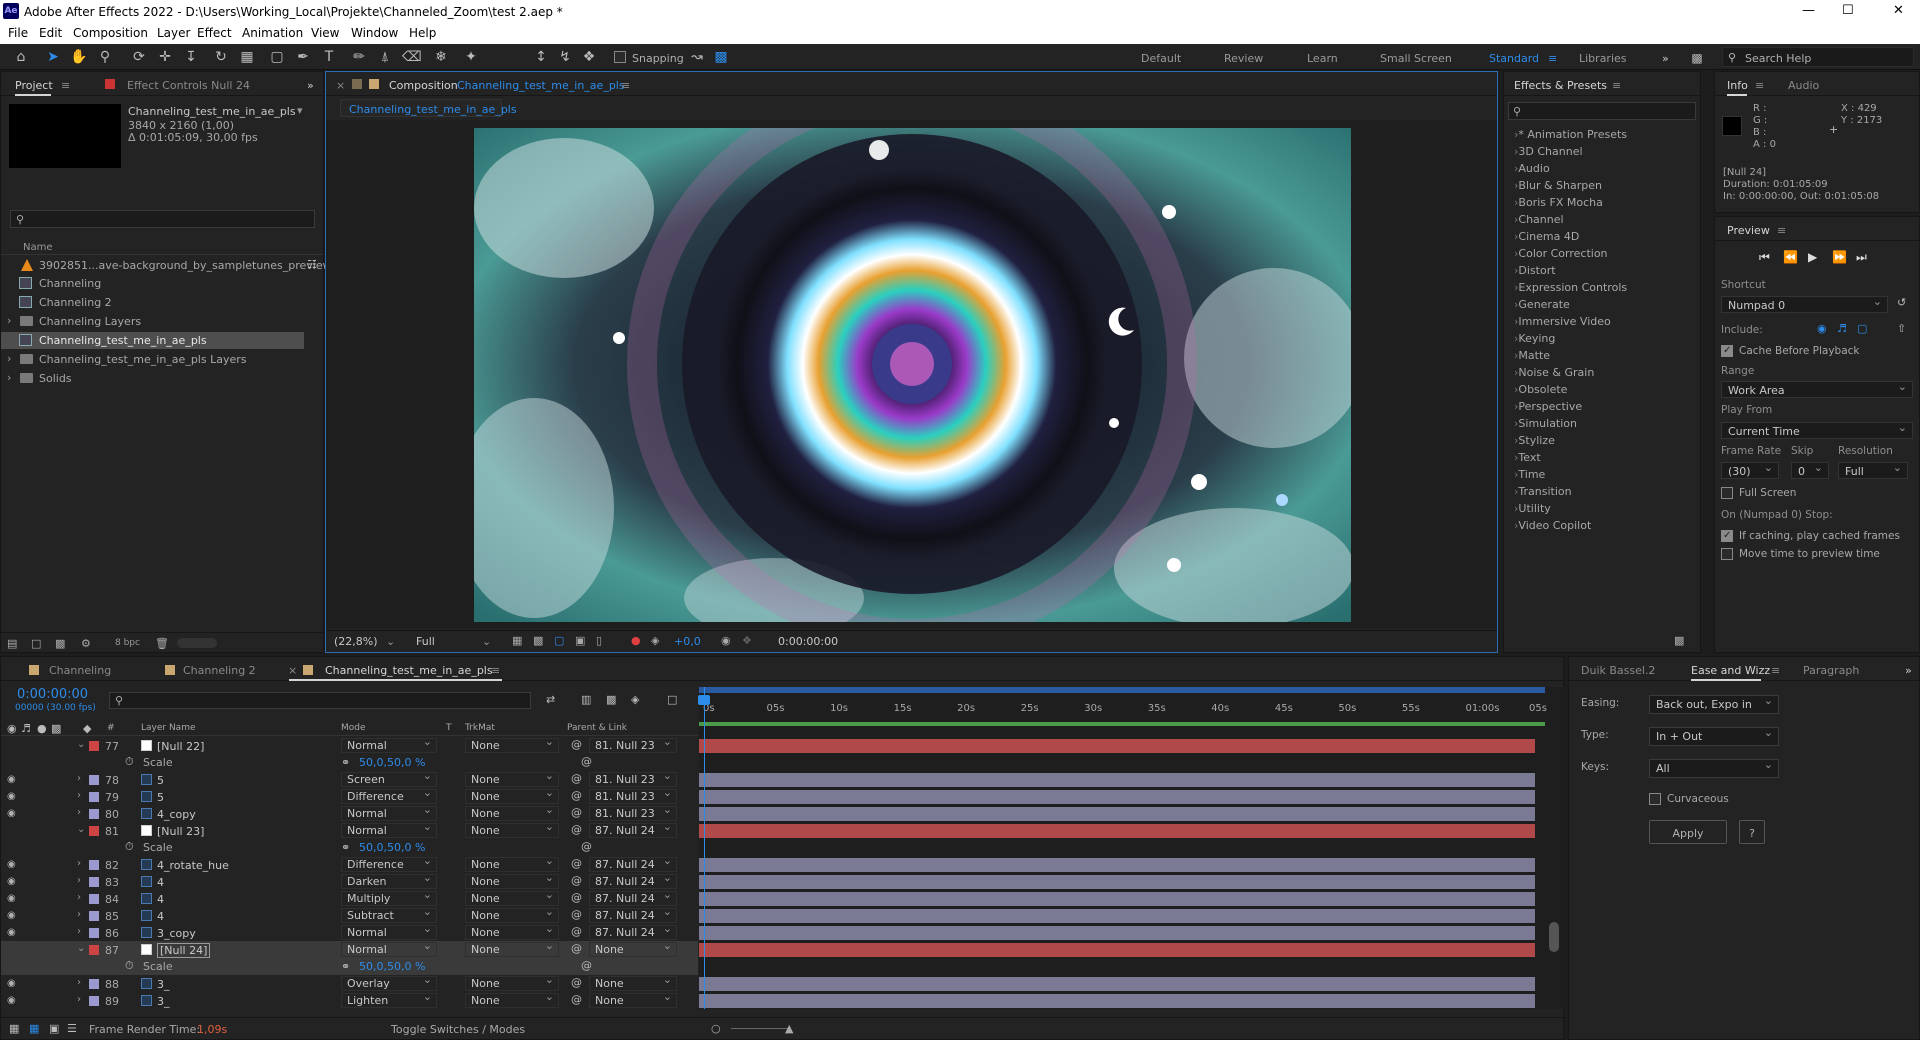 This screenshot has width=1920, height=1040. Describe the element at coordinates (54, 1028) in the screenshot. I see `in-out-icon: ▣` at that location.